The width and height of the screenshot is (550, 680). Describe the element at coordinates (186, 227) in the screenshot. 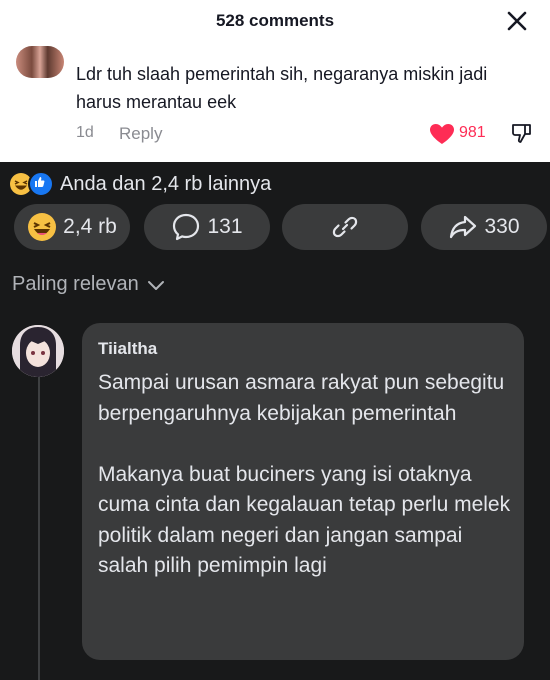

I see `comment-icon` at that location.